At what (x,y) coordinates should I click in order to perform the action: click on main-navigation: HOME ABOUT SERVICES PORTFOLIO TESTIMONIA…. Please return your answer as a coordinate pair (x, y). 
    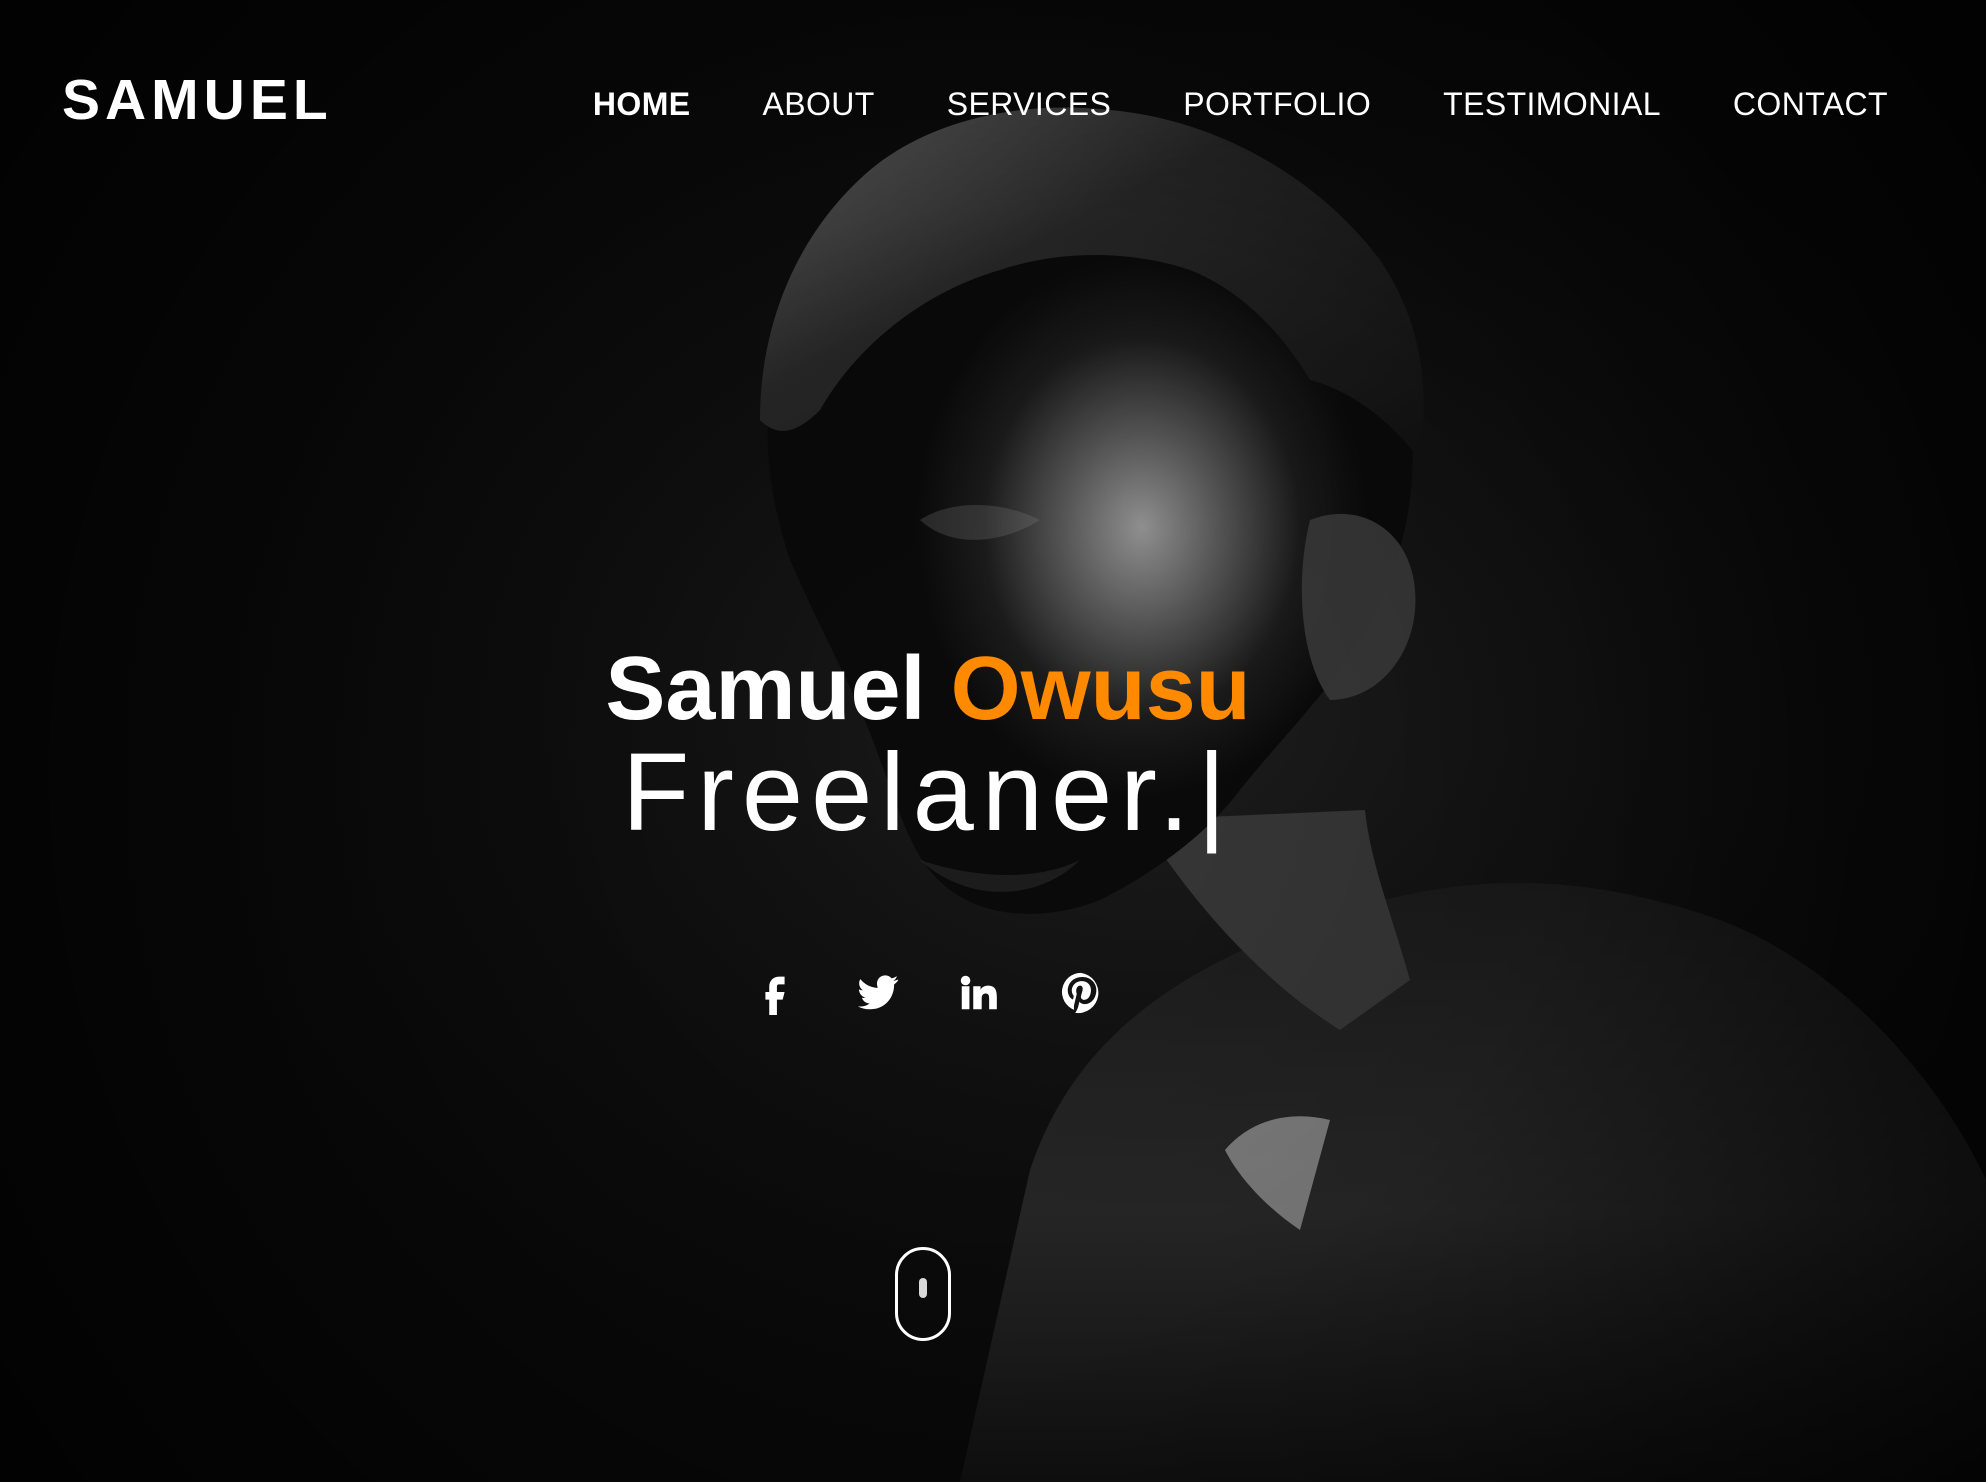
    Looking at the image, I should click on (1240, 104).